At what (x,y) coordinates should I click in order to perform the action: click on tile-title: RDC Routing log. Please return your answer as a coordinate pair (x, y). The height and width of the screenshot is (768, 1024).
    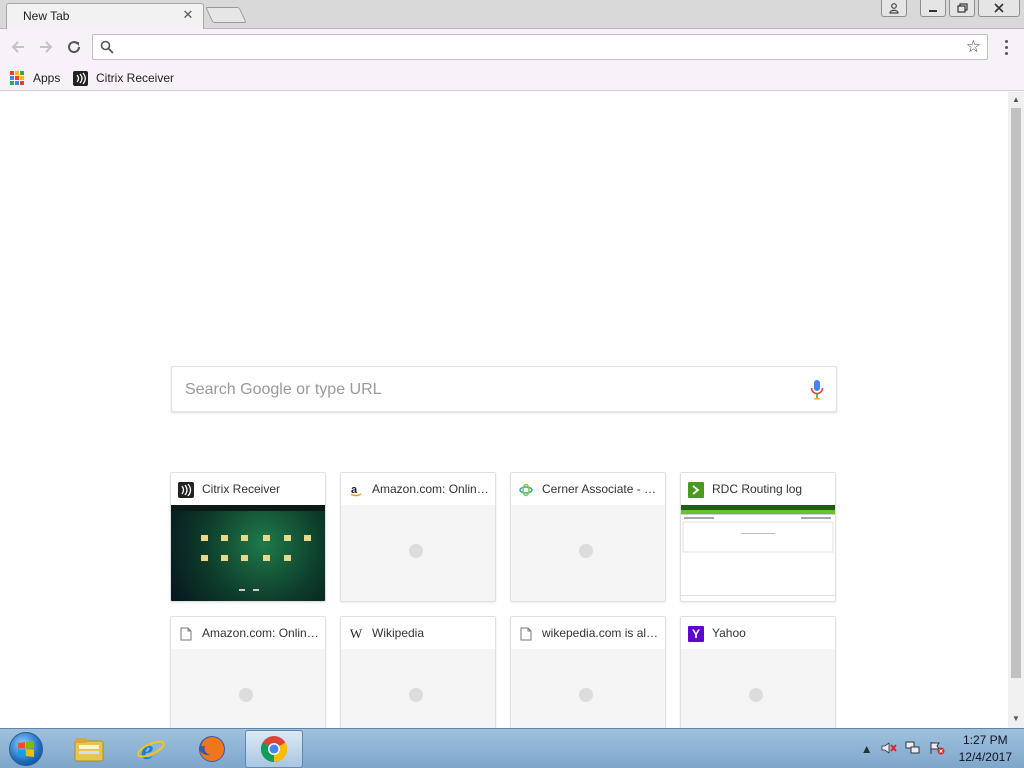
    Looking at the image, I should click on (757, 489).